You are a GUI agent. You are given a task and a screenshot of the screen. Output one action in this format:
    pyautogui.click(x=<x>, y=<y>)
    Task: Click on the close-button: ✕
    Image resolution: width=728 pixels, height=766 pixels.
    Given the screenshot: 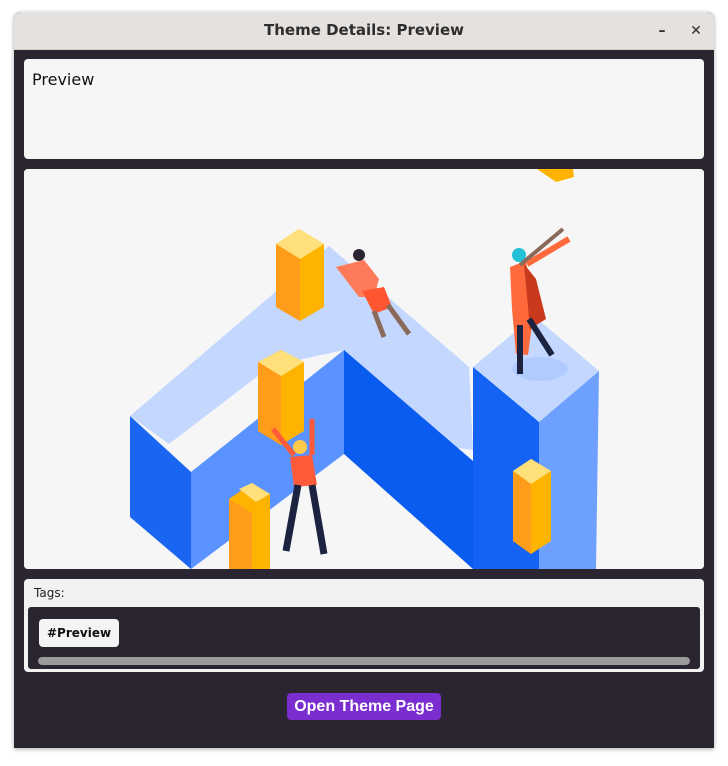 What is the action you would take?
    pyautogui.click(x=696, y=31)
    